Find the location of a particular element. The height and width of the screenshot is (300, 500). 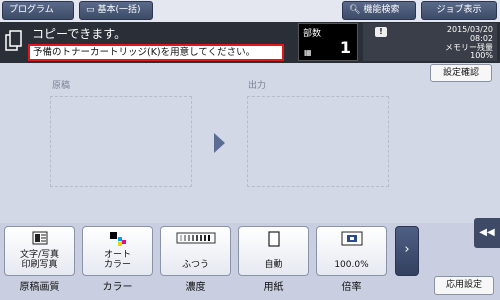

warning-icon: ! is located at coordinates (381, 32).